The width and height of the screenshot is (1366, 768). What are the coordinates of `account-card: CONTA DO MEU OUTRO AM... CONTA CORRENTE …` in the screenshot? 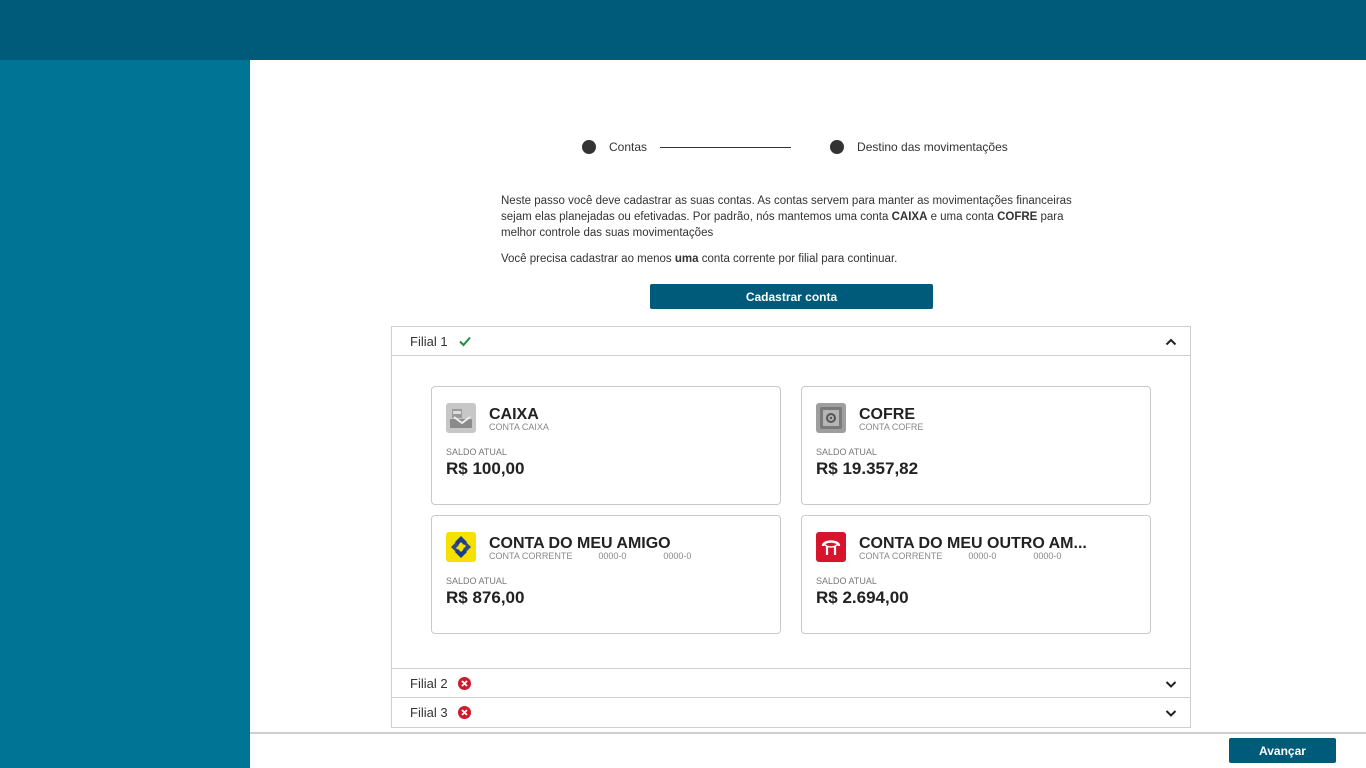 It's located at (976, 574).